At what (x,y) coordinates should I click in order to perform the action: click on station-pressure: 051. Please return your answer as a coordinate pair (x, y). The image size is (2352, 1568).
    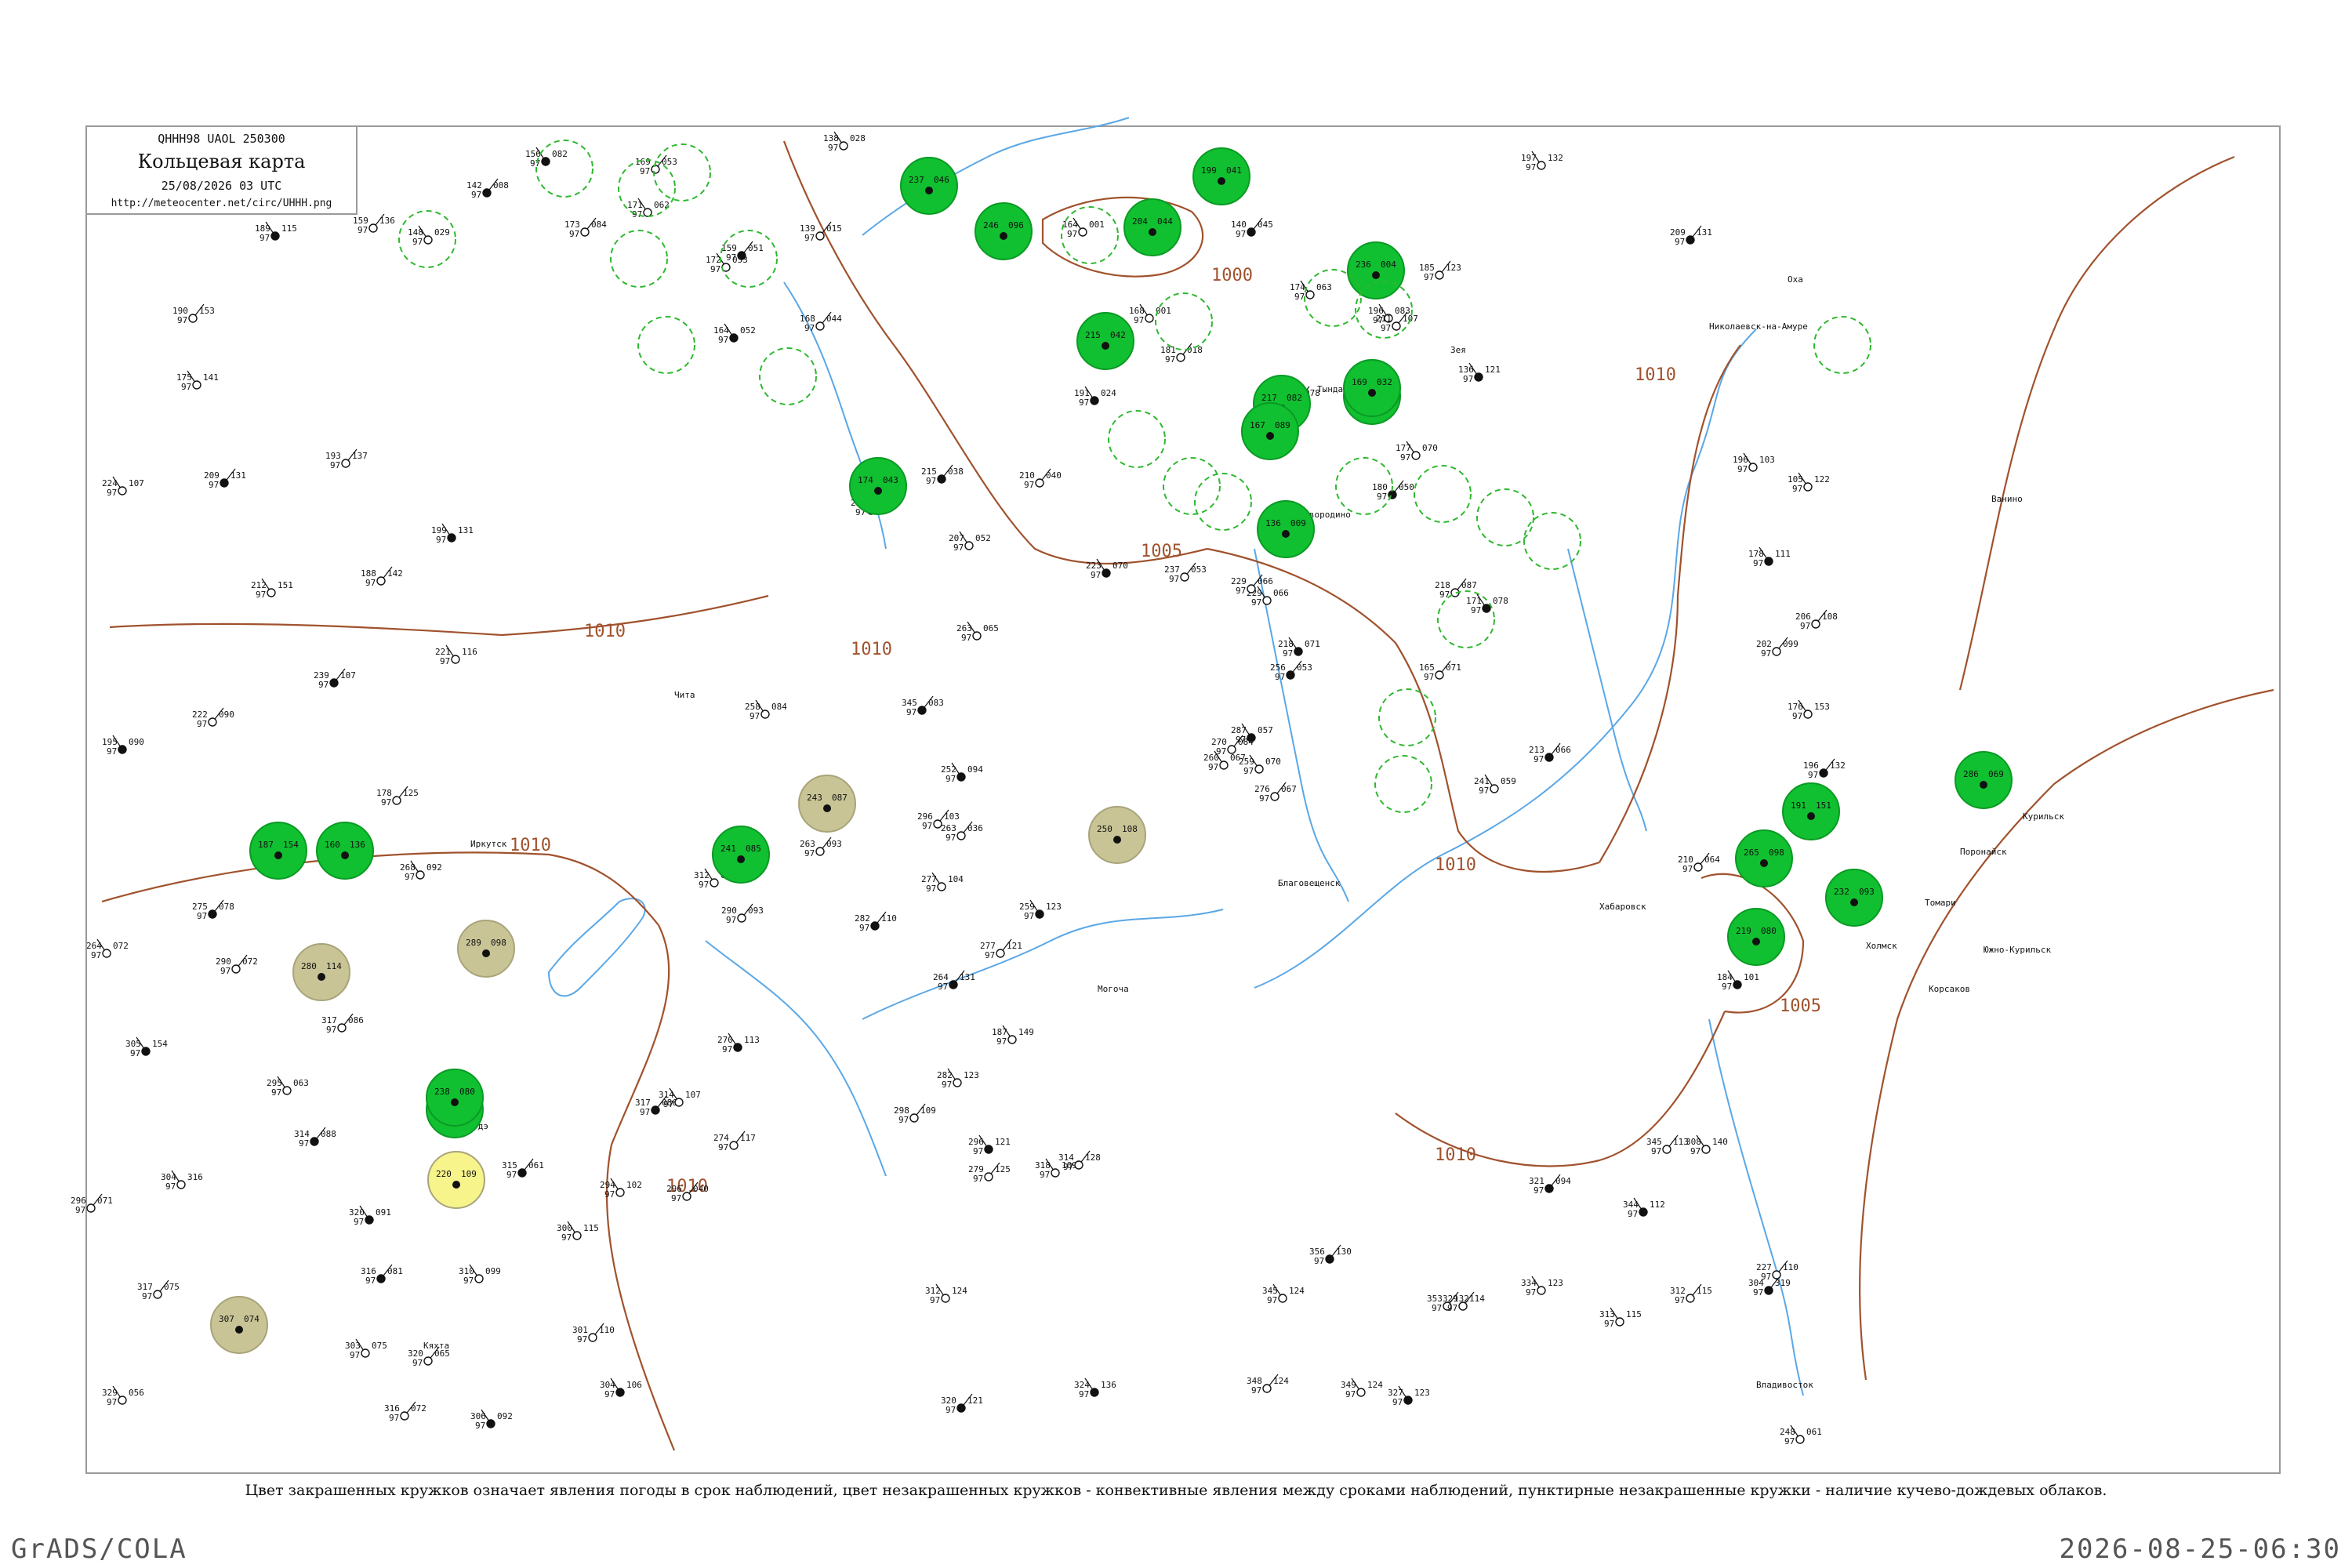
    Looking at the image, I should click on (756, 248).